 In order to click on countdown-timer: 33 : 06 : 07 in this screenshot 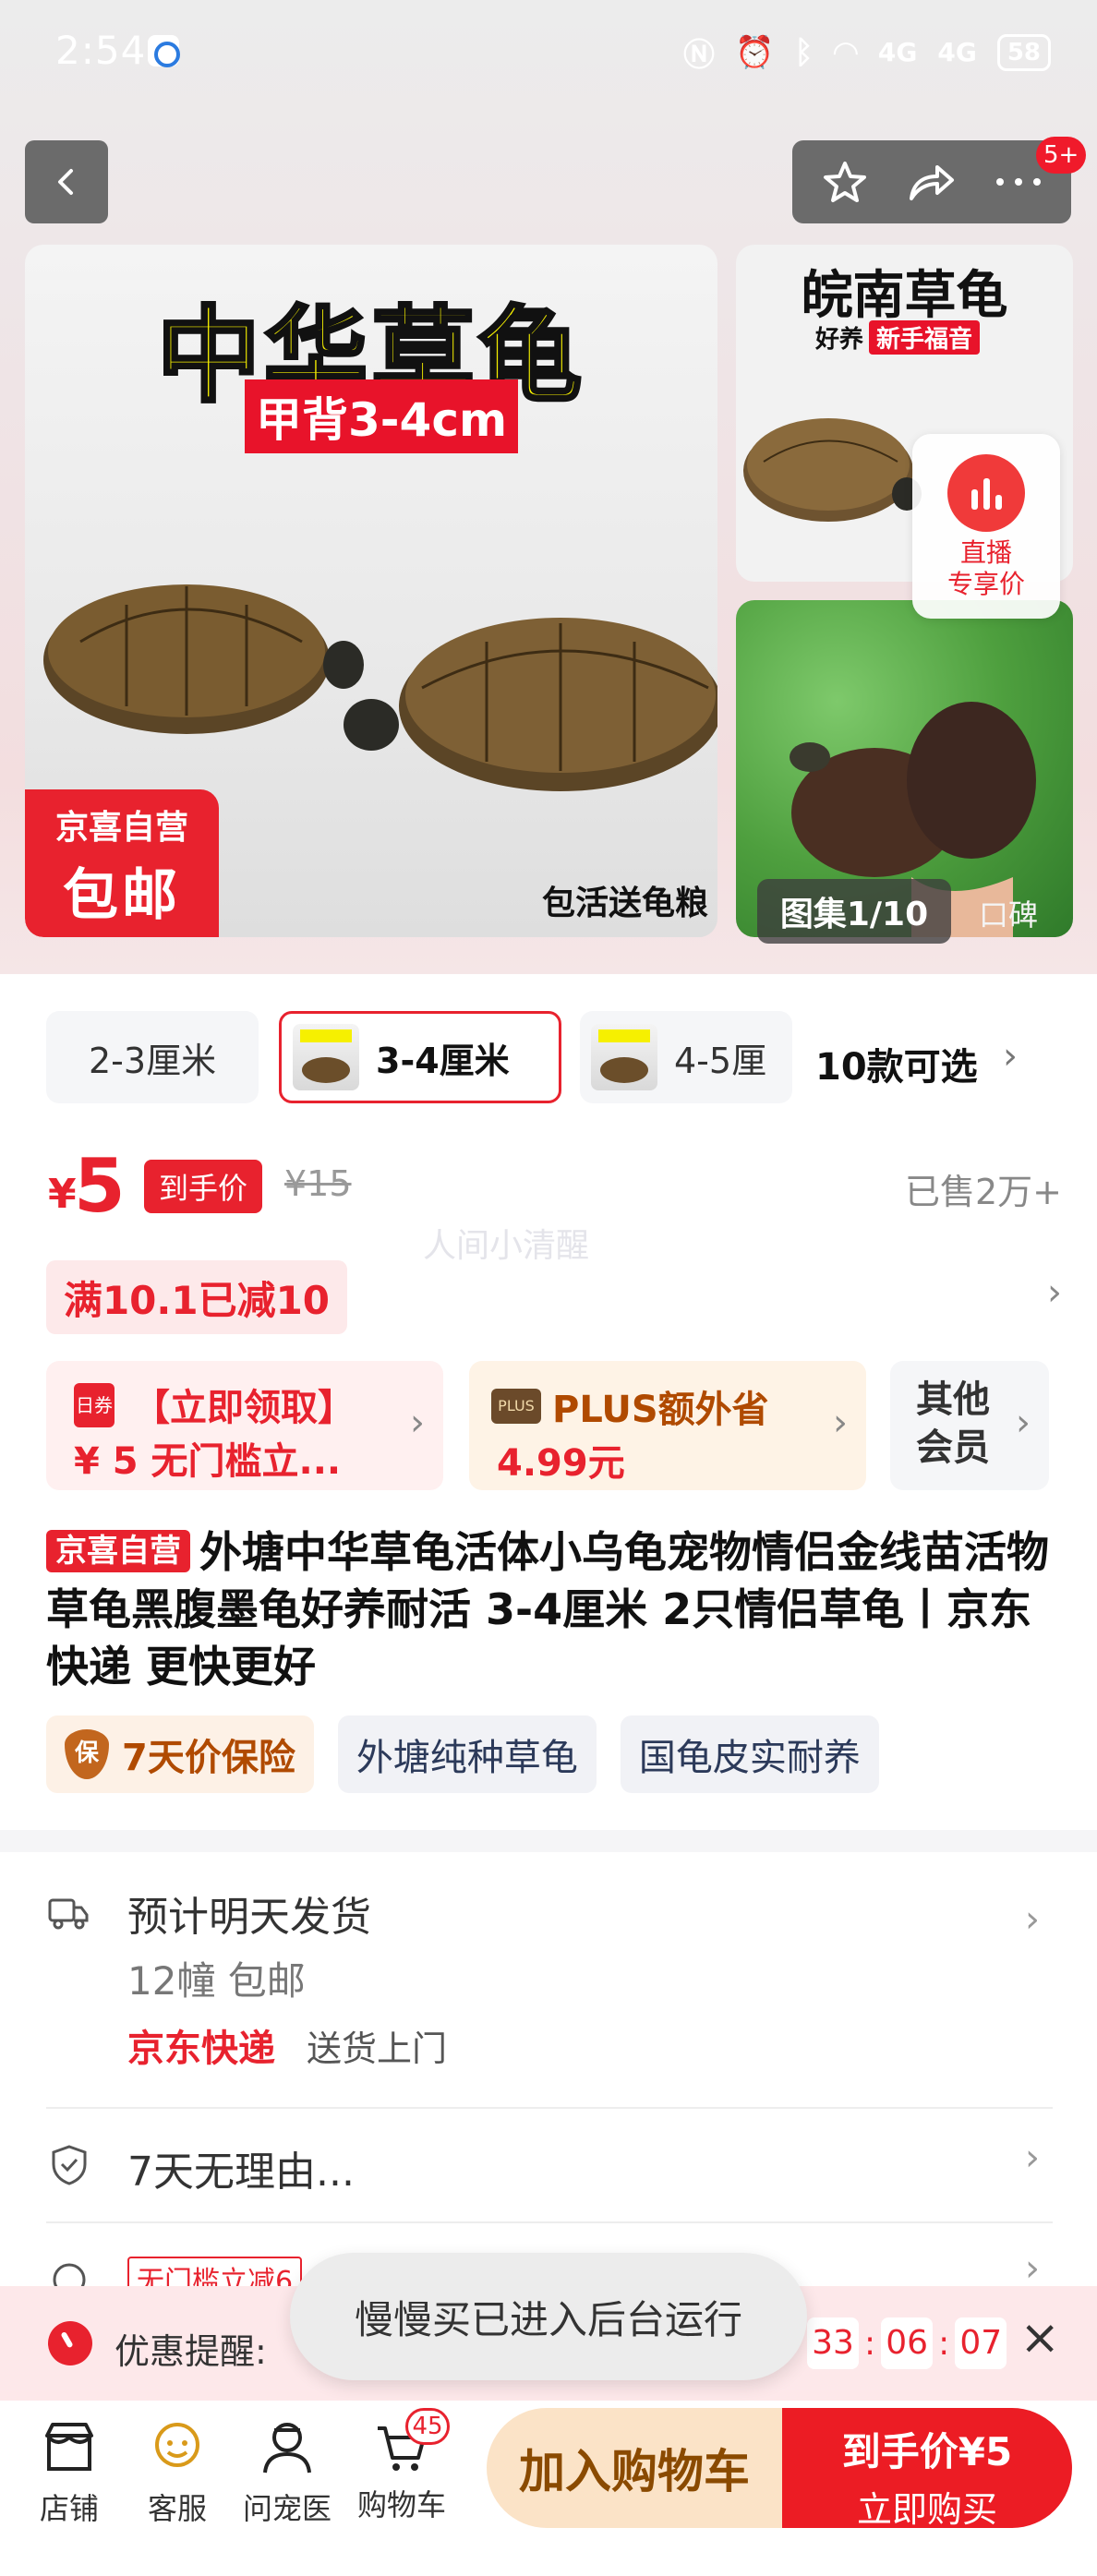, I will do `click(907, 2343)`.